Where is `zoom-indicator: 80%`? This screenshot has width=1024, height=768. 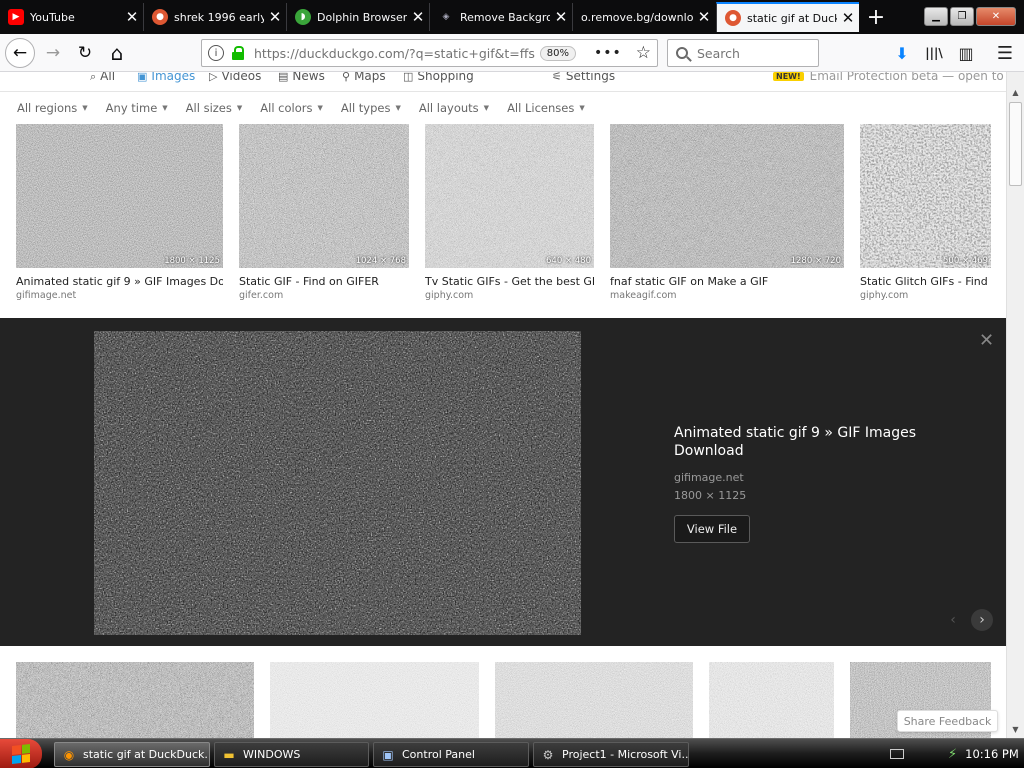 zoom-indicator: 80% is located at coordinates (557, 53).